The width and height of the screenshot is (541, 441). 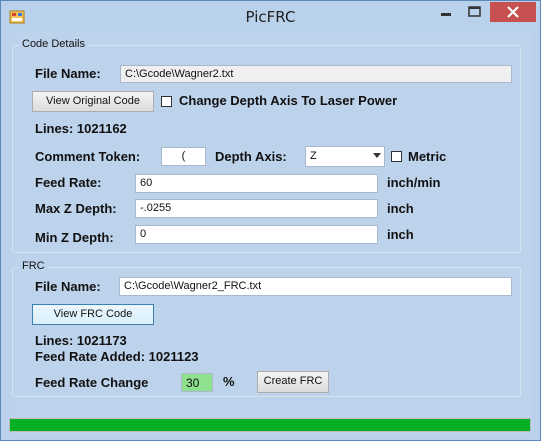 What do you see at coordinates (316, 74) in the screenshot?
I see `file-name-field: C:\Gcode\Wagner2.txt` at bounding box center [316, 74].